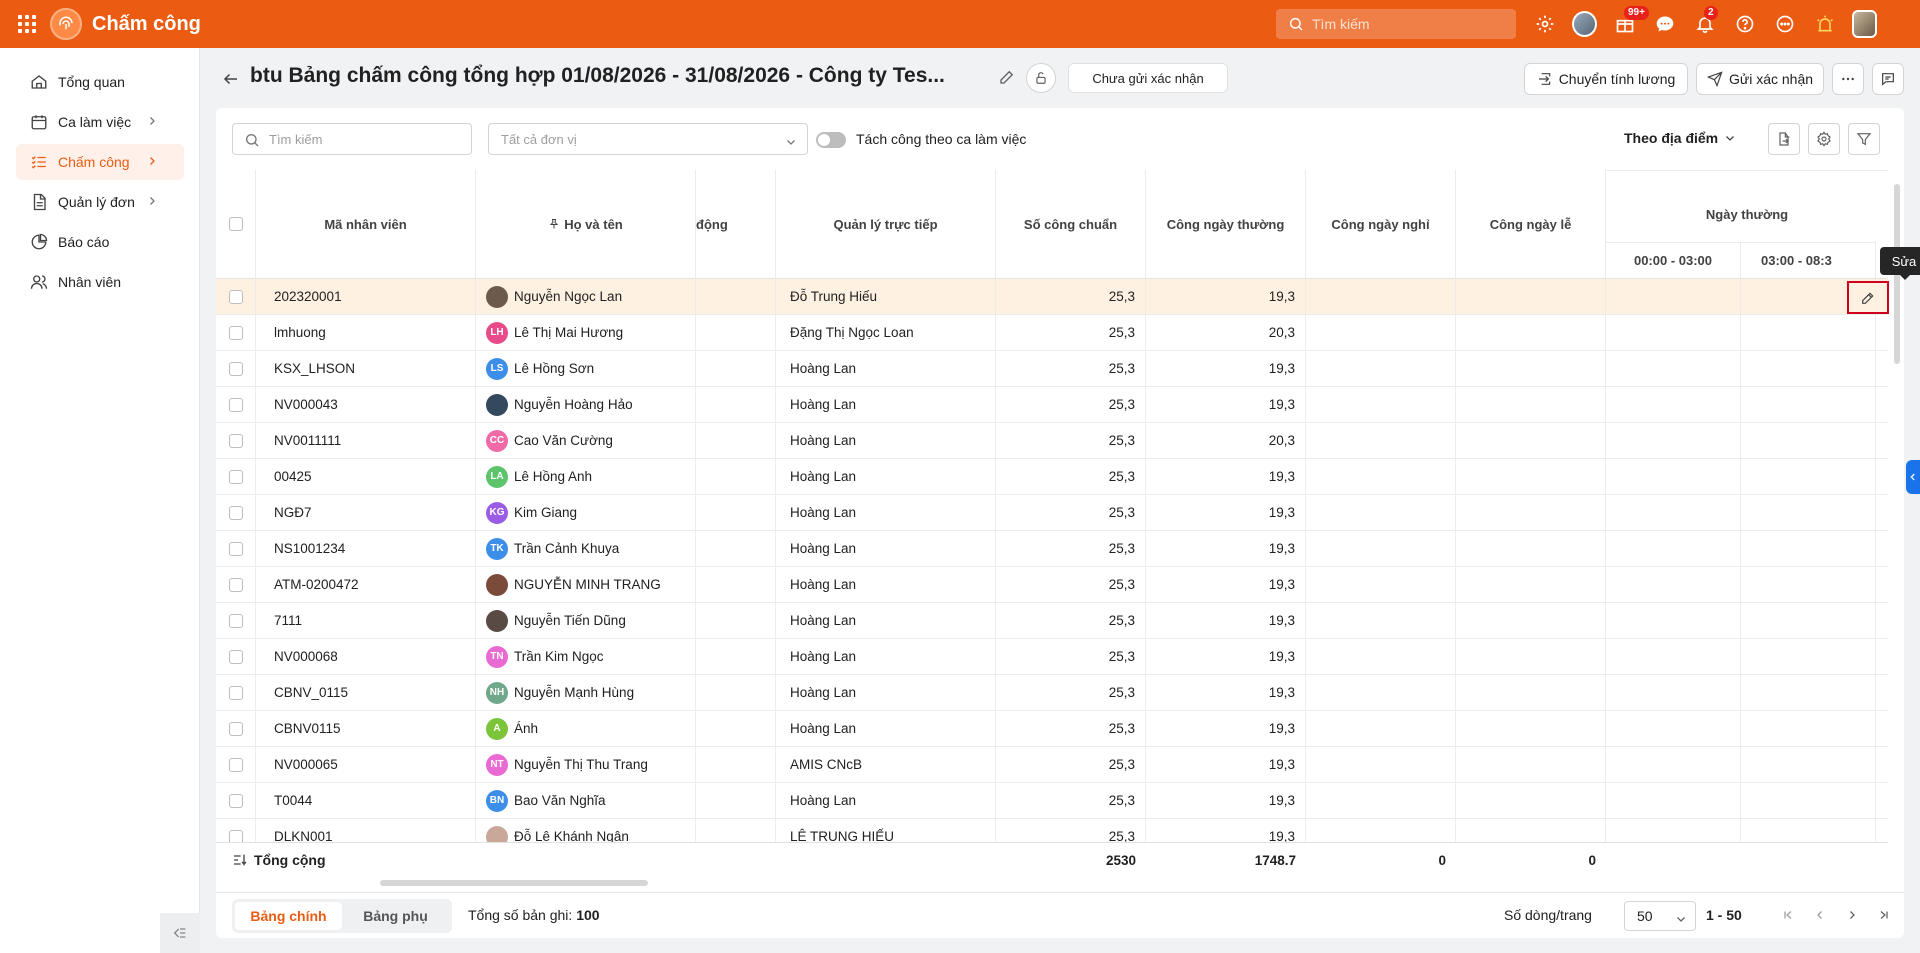 This screenshot has width=1920, height=953. I want to click on prev-page-button, so click(1820, 915).